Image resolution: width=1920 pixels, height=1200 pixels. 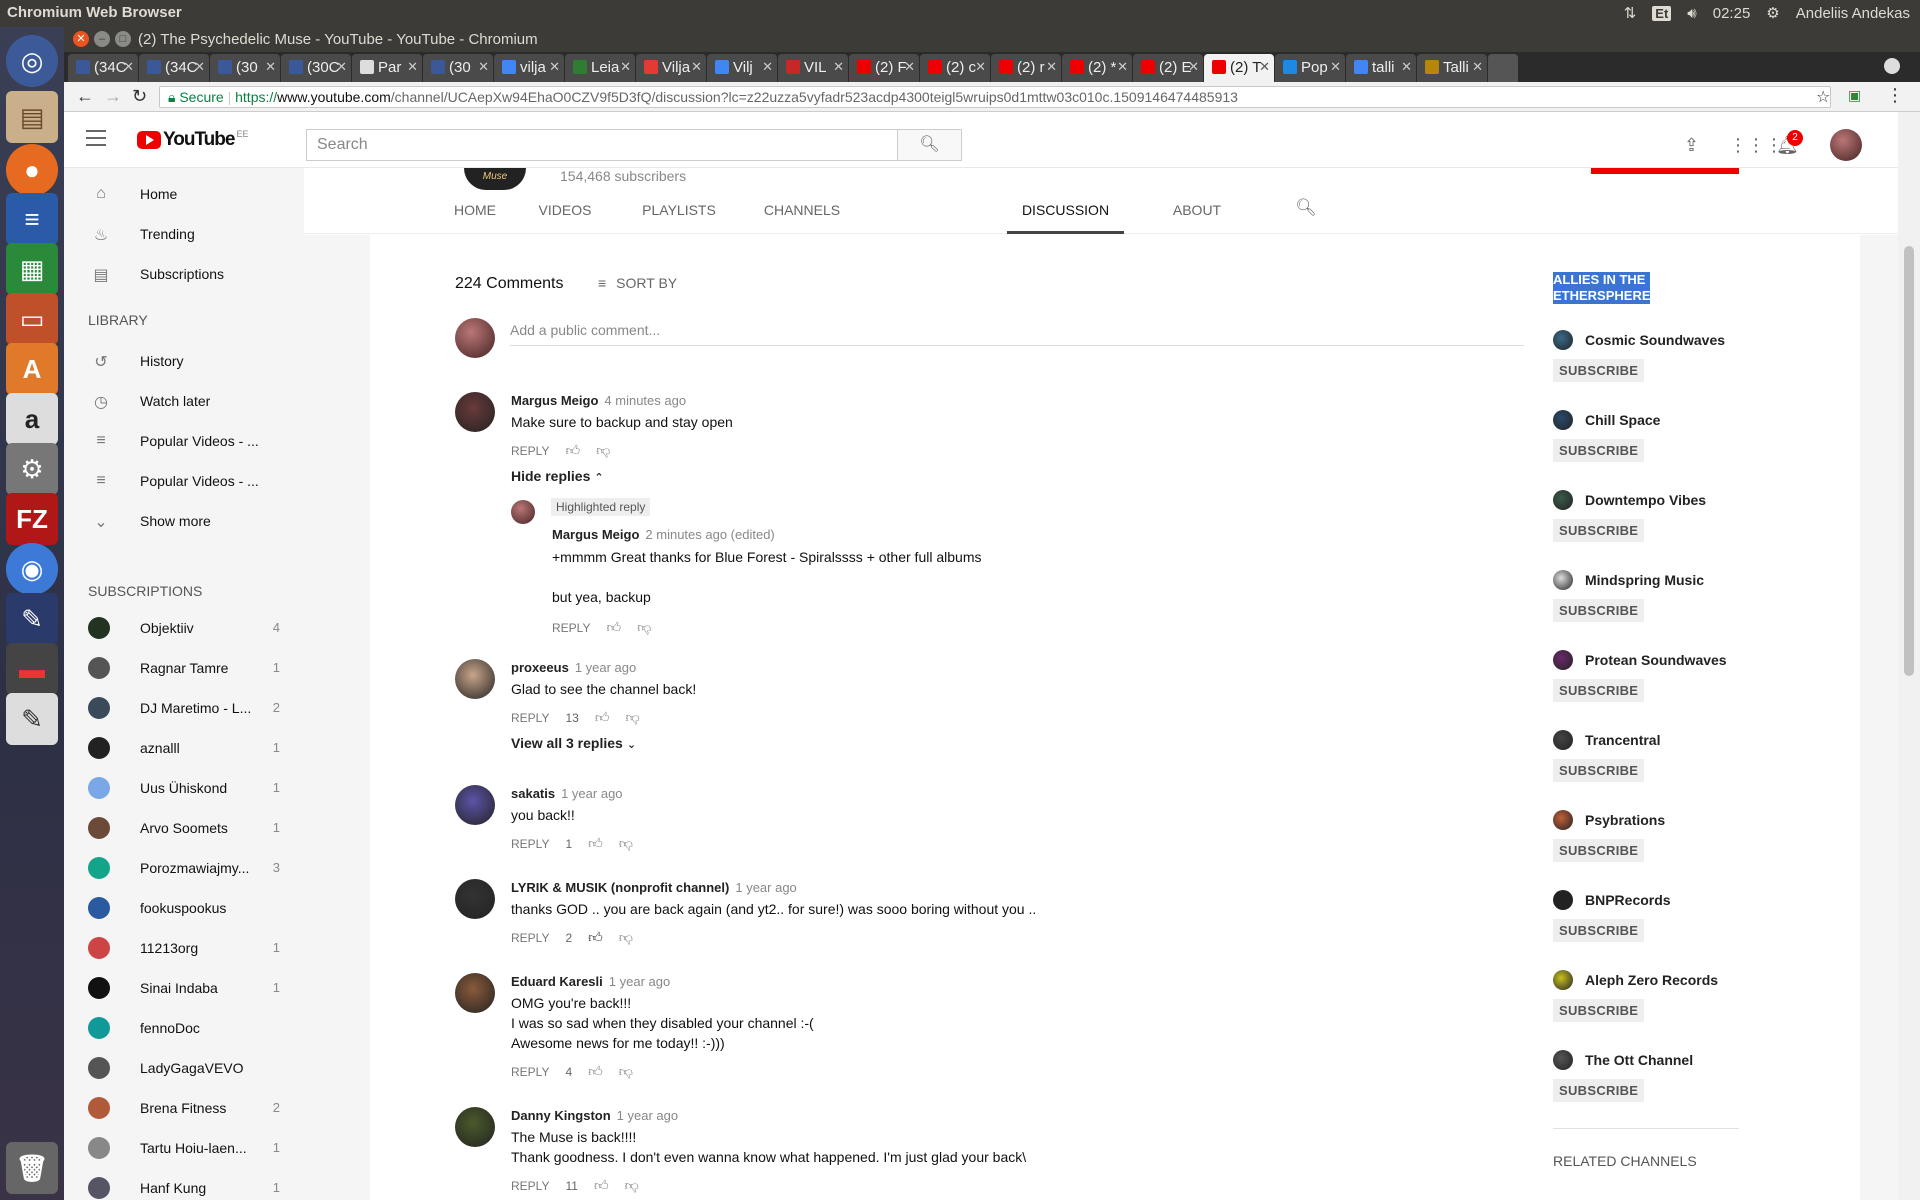 What do you see at coordinates (85, 96) in the screenshot?
I see `back-icon: ←` at bounding box center [85, 96].